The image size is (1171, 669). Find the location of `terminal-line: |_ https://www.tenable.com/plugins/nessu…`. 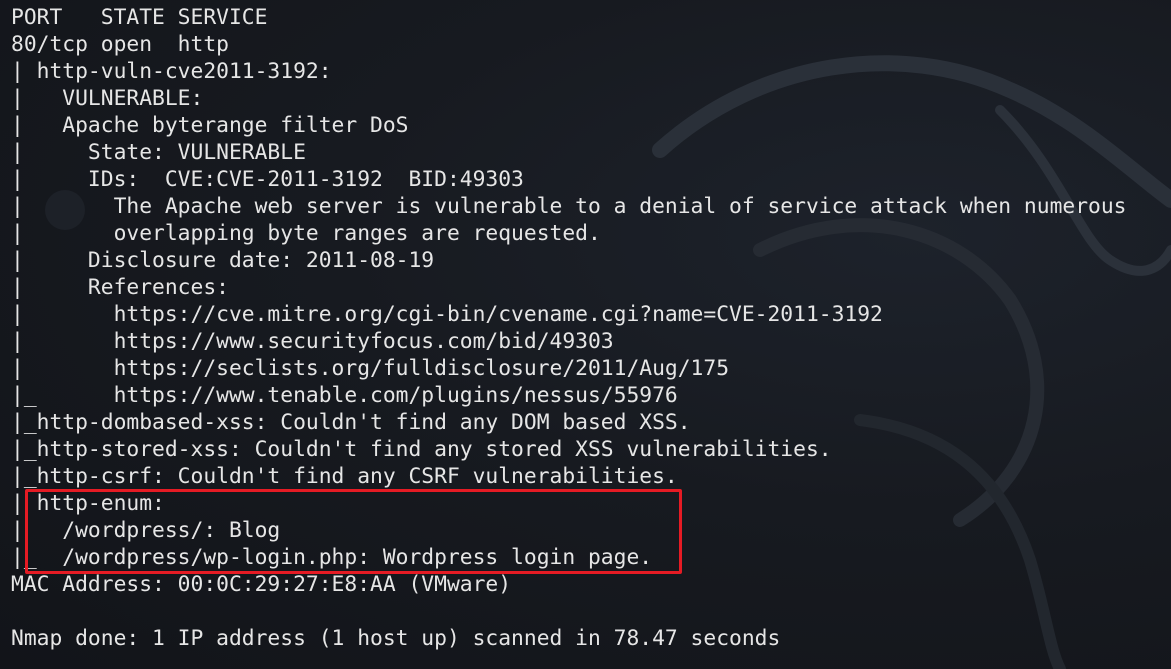

terminal-line: |_ https://www.tenable.com/plugins/nessu… is located at coordinates (344, 395).